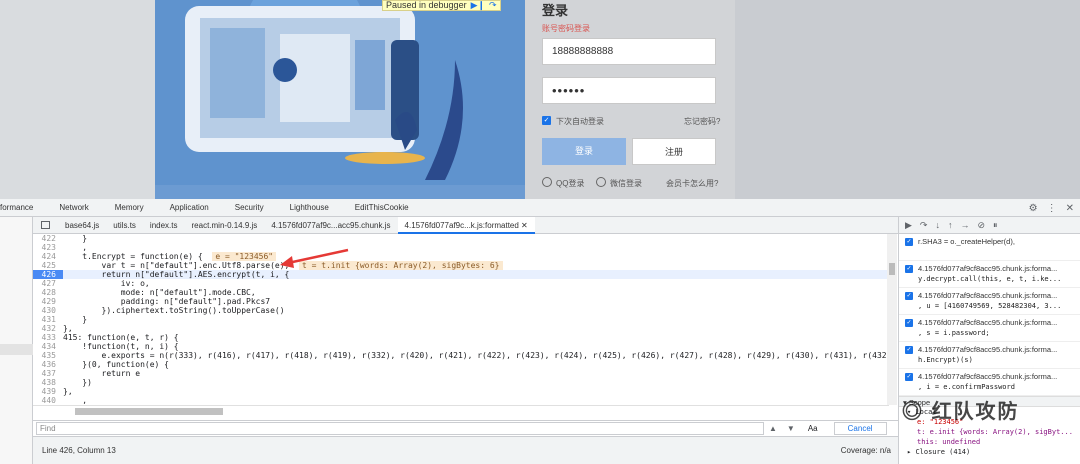 This screenshot has height=464, width=1080. I want to click on code-line: 436 }(0, function(e) {, so click(461, 364).